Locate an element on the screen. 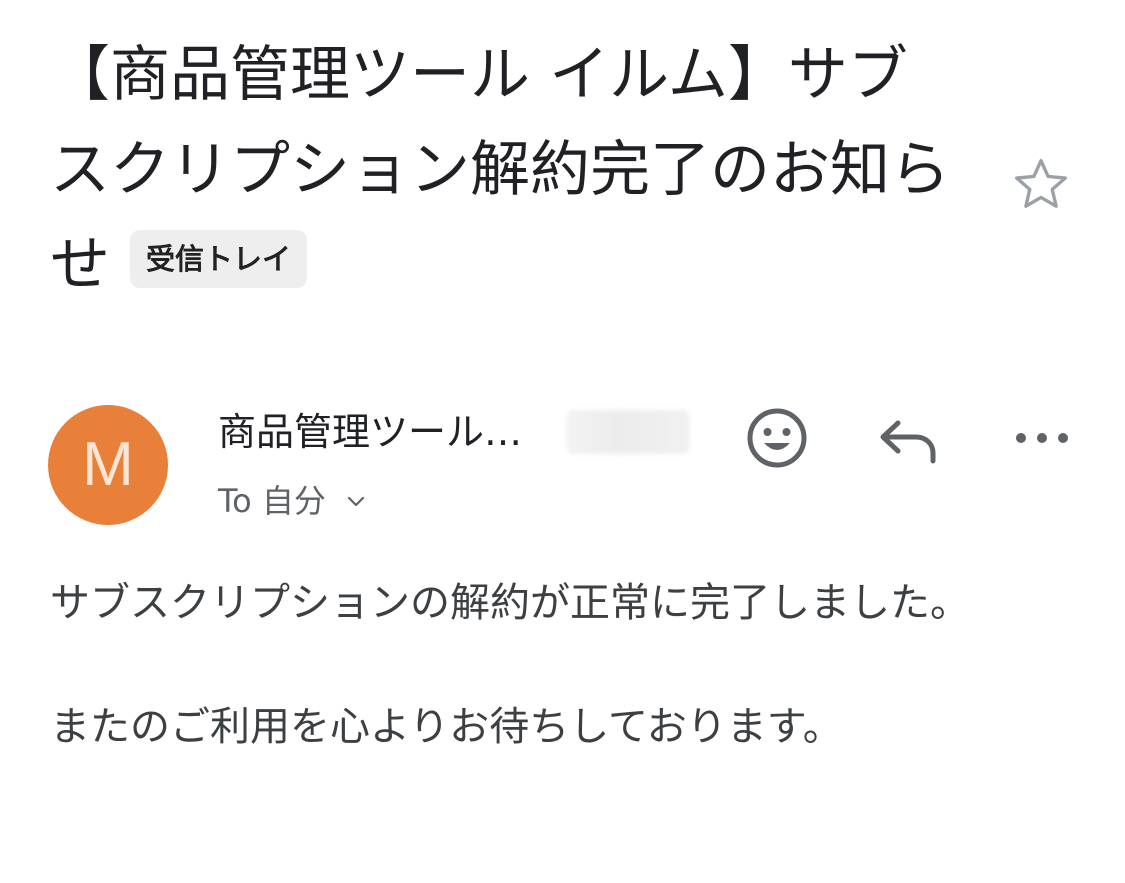 Image resolution: width=1125 pixels, height=883 pixels. reply-arrow-icon is located at coordinates (908, 442).